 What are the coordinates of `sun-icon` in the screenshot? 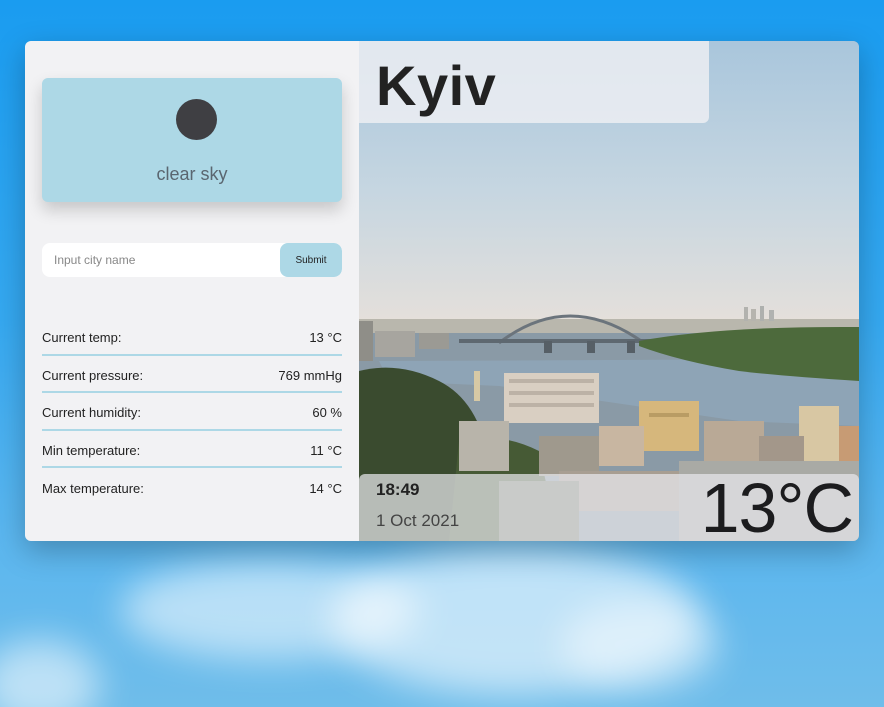 It's located at (196, 119).